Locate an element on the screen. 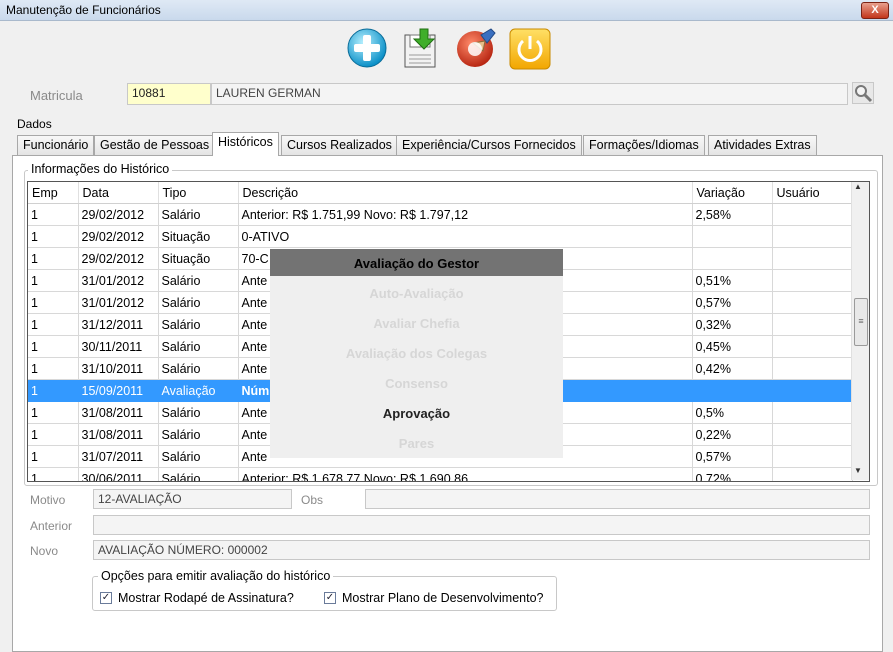 The image size is (893, 652). matricula-id-field: 10881 is located at coordinates (169, 94).